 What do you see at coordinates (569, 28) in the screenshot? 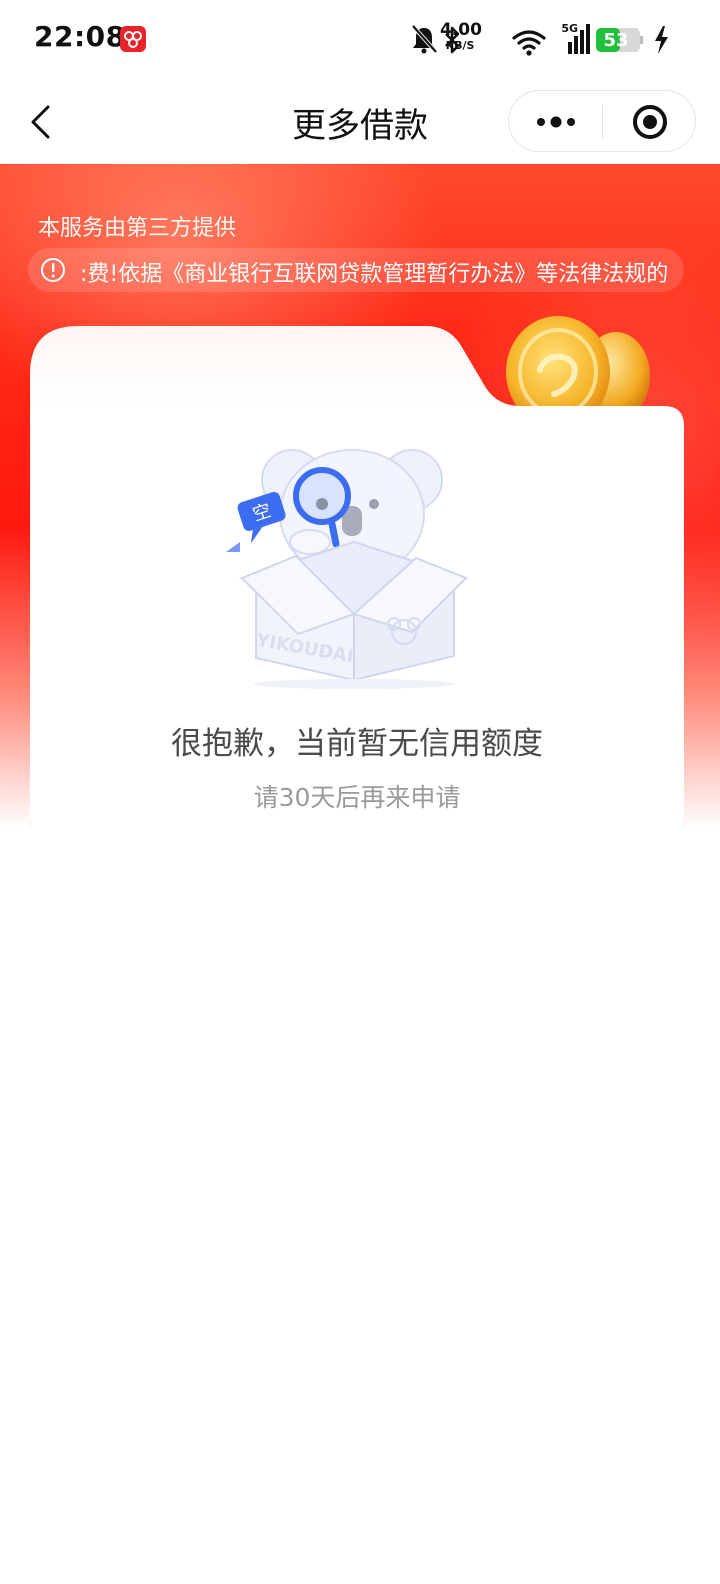
I see `cell-label: 5G` at bounding box center [569, 28].